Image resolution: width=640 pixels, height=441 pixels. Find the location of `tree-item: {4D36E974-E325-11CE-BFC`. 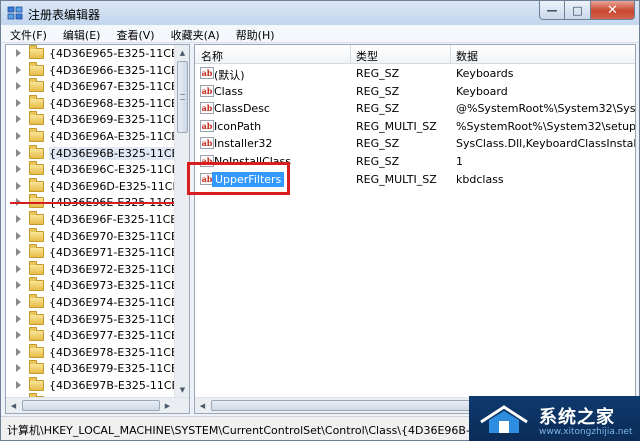

tree-item: {4D36E974-E325-11CE-BFC is located at coordinates (90, 302).